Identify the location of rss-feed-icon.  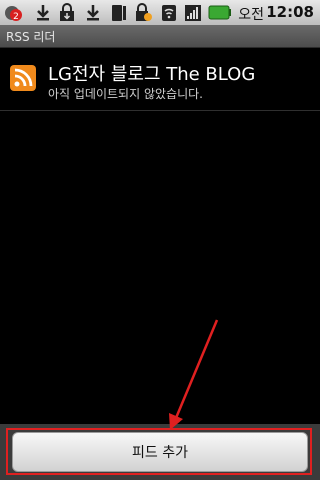
(23, 78).